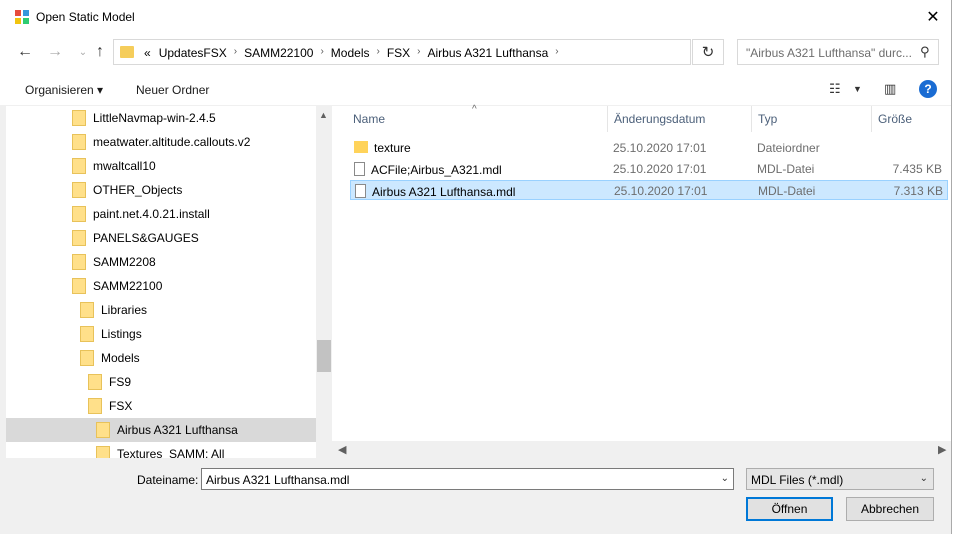  Describe the element at coordinates (161, 334) in the screenshot. I see `tree-item: Listings` at that location.